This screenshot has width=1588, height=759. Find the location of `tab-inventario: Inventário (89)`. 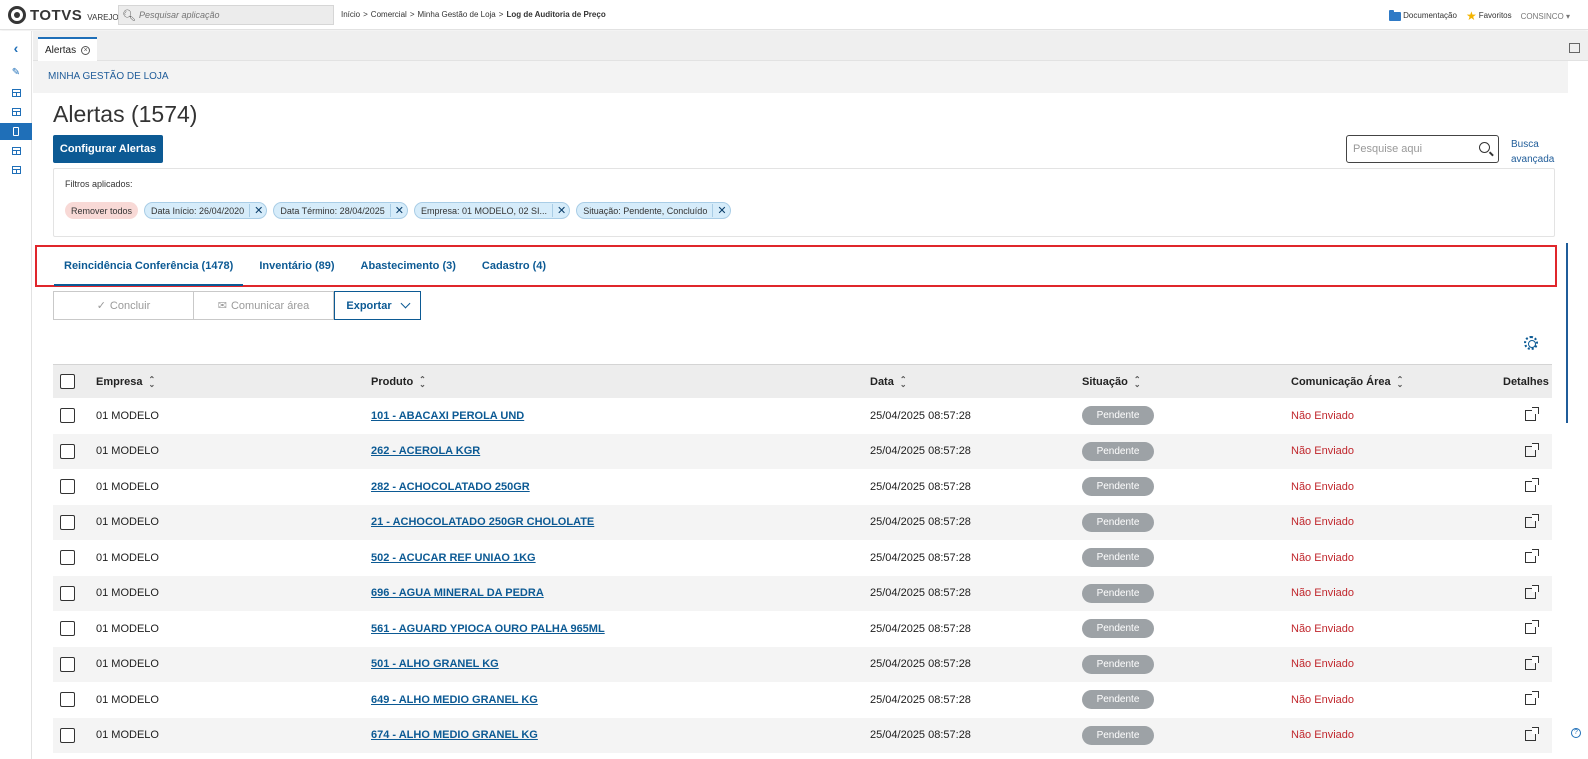

tab-inventario: Inventário (89) is located at coordinates (296, 268).